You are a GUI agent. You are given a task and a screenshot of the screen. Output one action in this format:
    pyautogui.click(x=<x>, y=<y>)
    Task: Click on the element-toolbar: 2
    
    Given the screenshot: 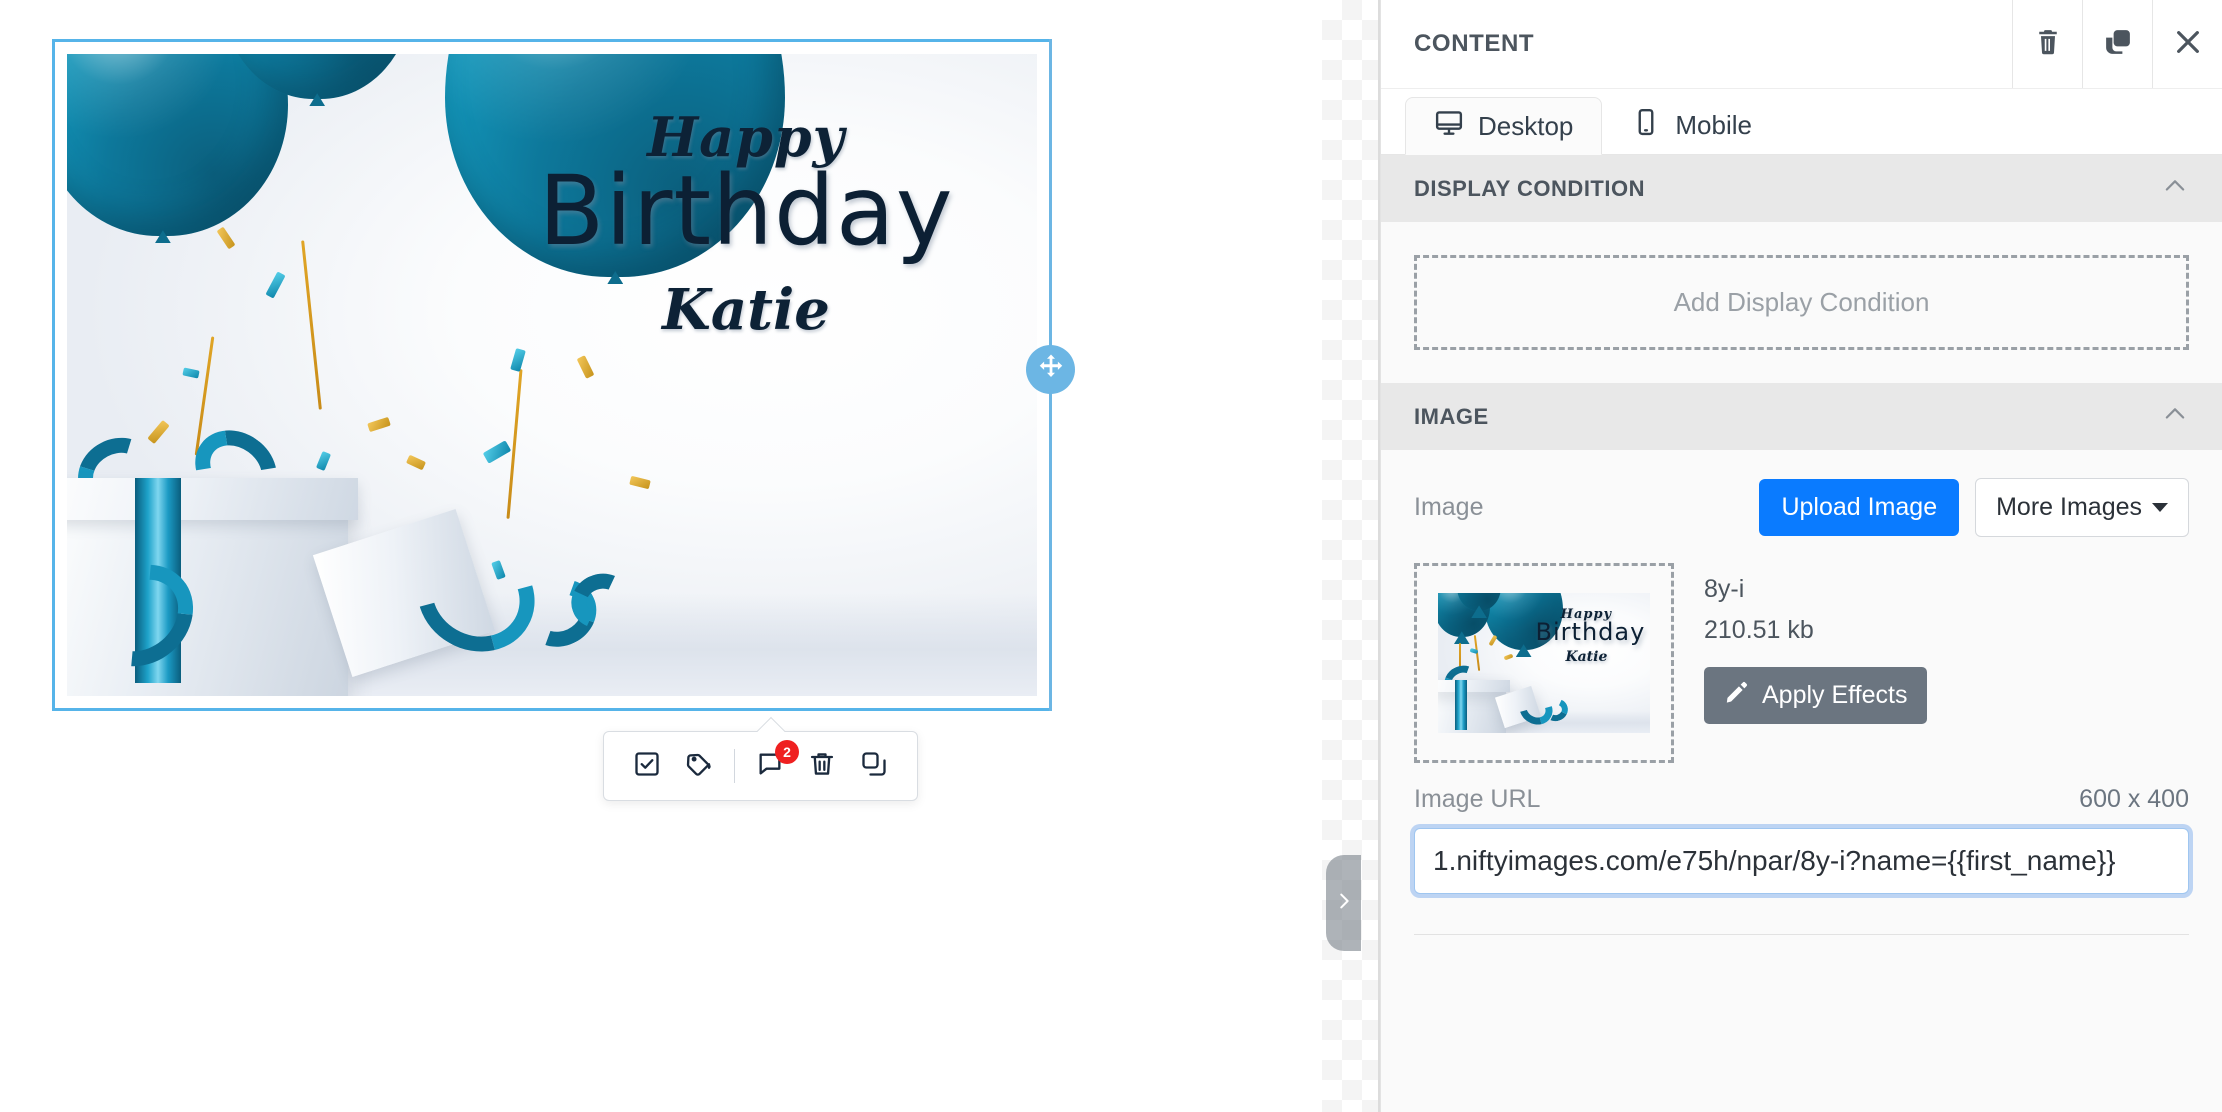 What is the action you would take?
    pyautogui.click(x=760, y=758)
    